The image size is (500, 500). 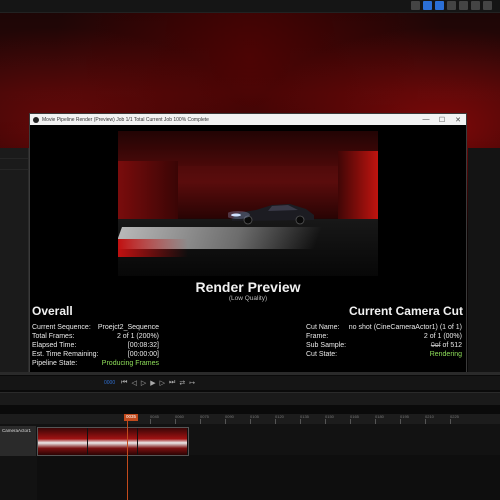 What do you see at coordinates (95, 363) in the screenshot?
I see `stat-row: Pipeline State: Producing Frames` at bounding box center [95, 363].